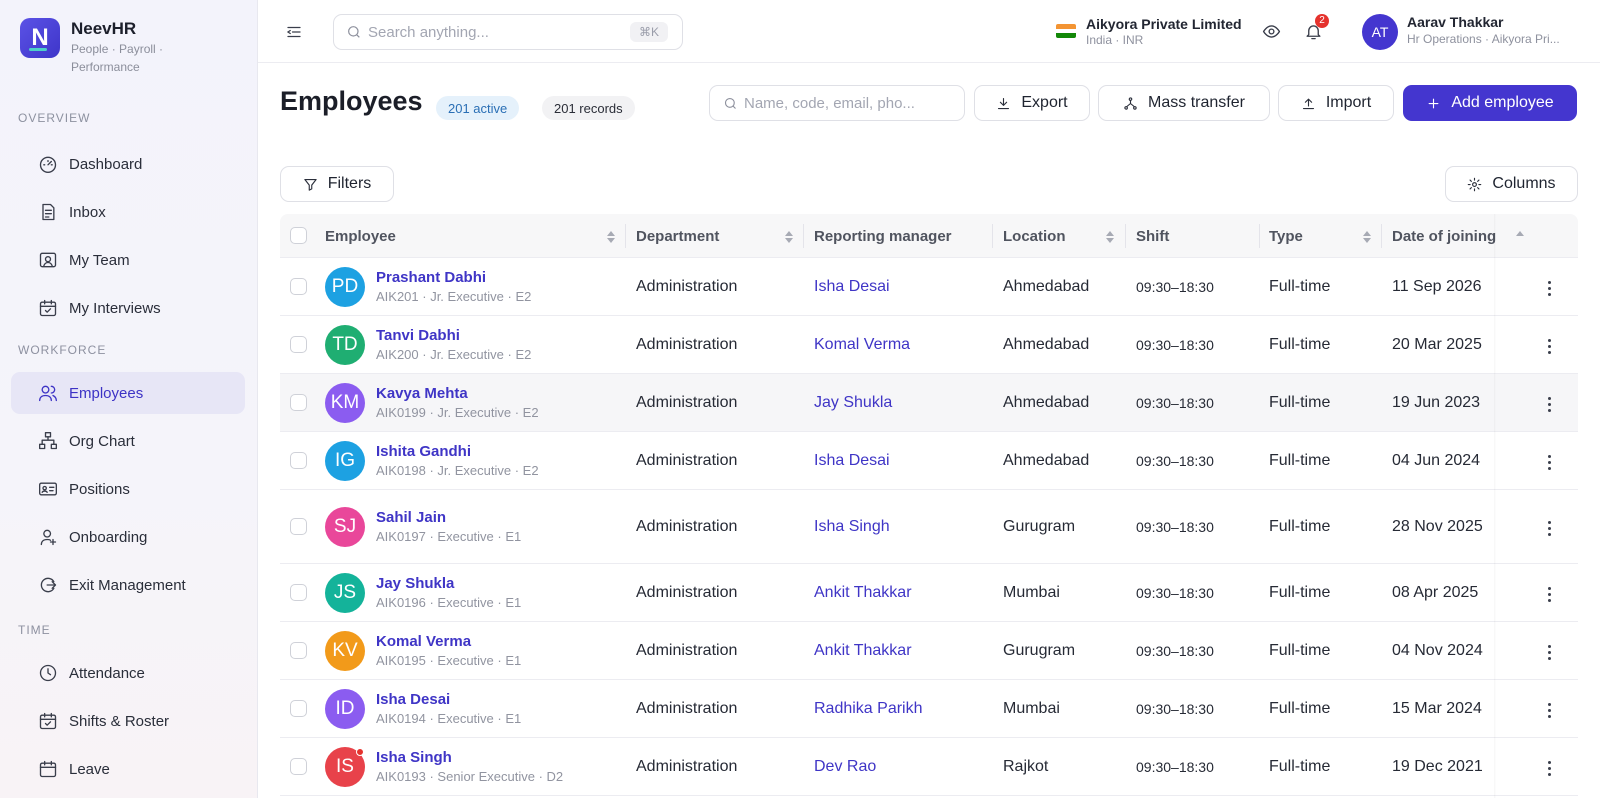 The height and width of the screenshot is (798, 1600). What do you see at coordinates (1511, 184) in the screenshot?
I see `columns-button: Columns` at bounding box center [1511, 184].